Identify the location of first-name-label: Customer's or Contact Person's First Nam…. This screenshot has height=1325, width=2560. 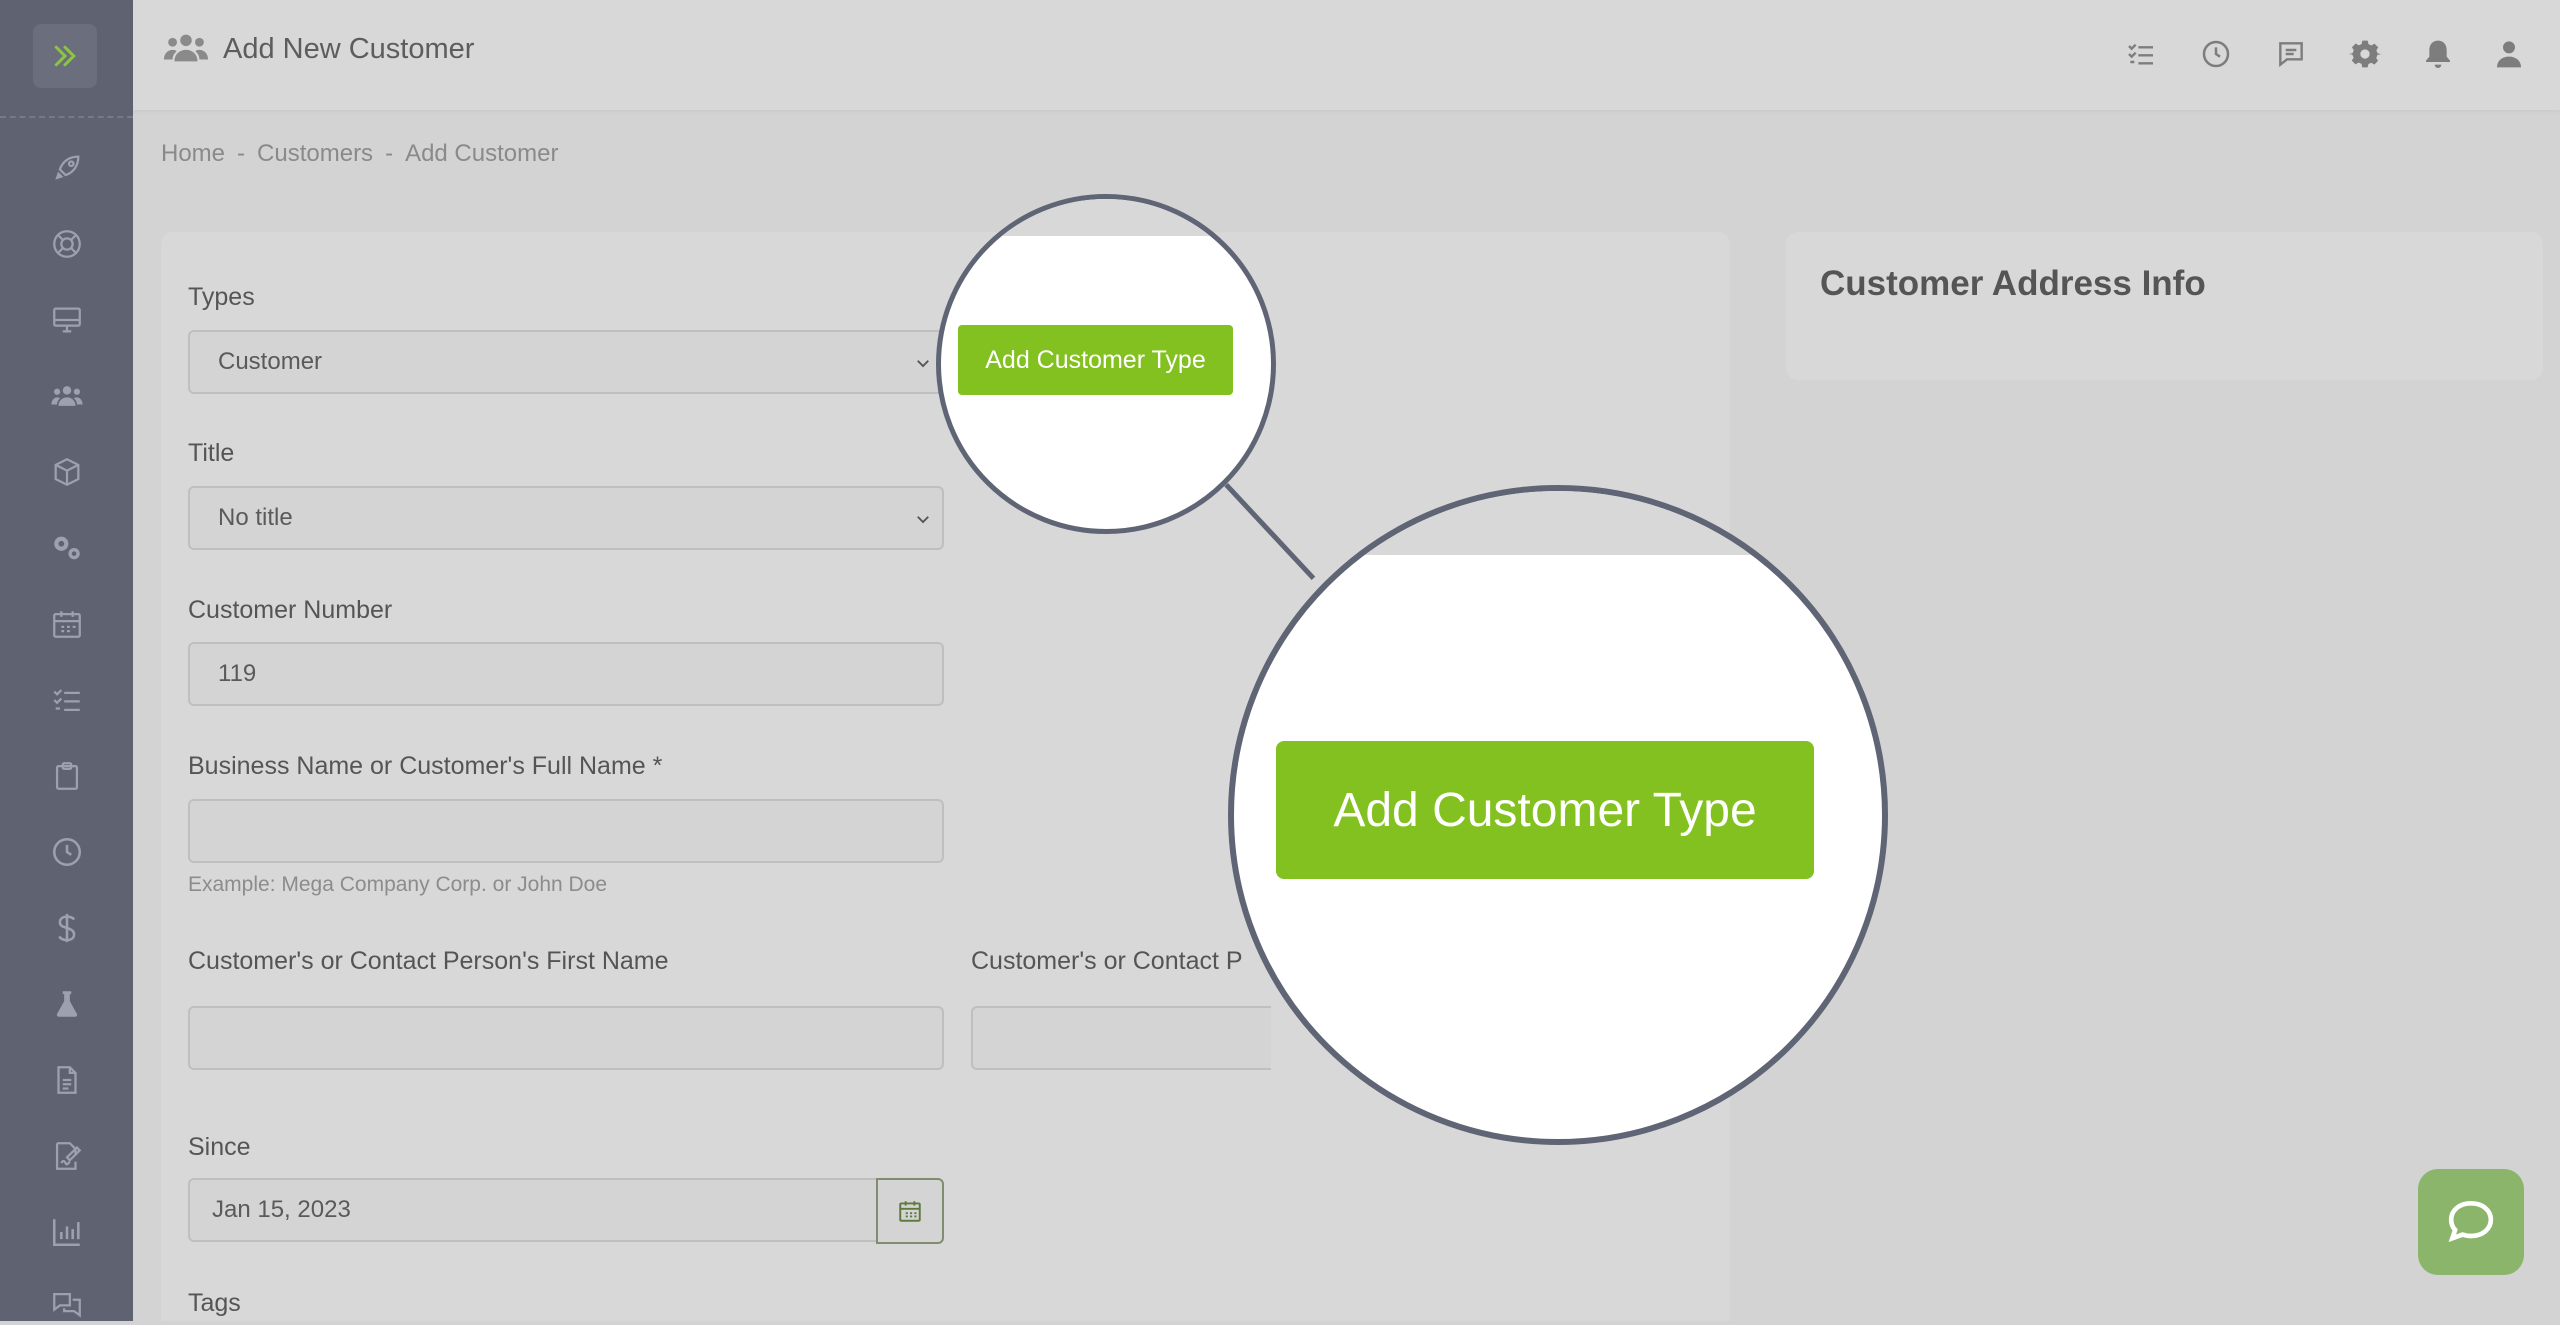
(428, 961).